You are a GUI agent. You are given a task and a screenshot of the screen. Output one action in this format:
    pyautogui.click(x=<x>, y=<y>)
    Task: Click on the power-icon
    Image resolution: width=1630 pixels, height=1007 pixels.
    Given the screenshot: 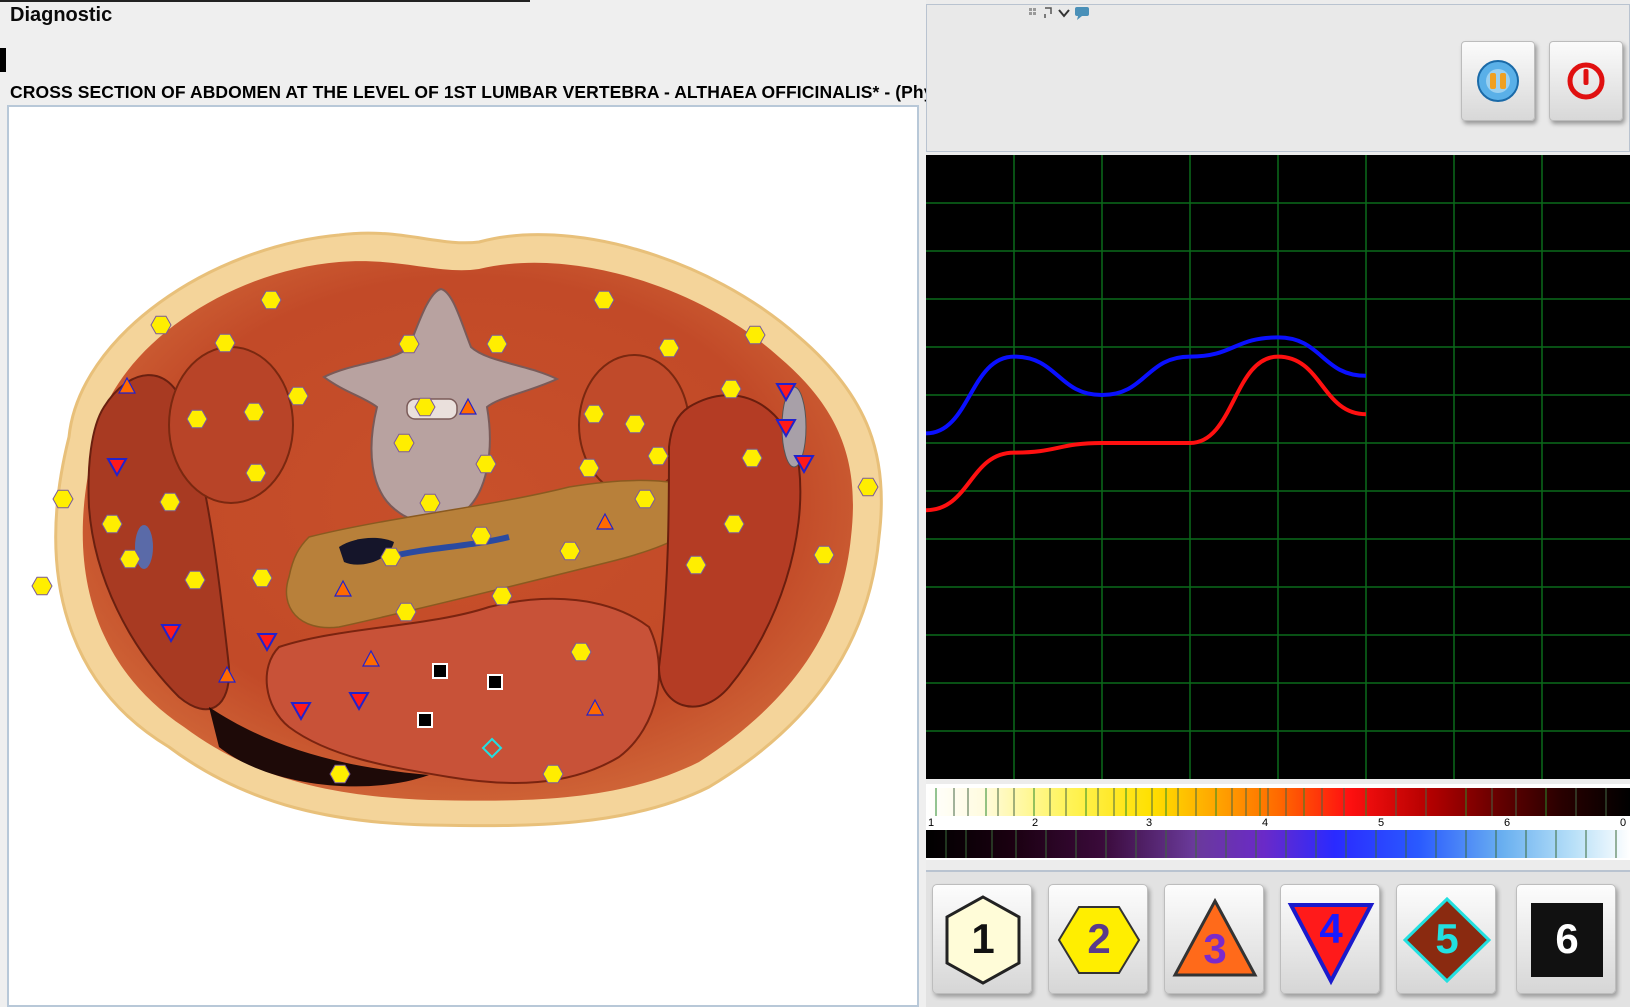 What is the action you would take?
    pyautogui.click(x=1586, y=81)
    